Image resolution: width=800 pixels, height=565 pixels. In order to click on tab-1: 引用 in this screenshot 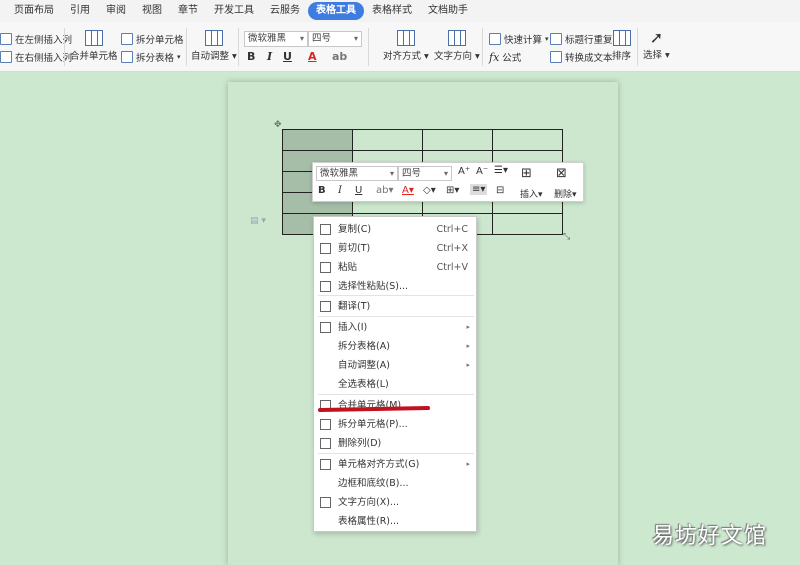, I will do `click(80, 11)`.